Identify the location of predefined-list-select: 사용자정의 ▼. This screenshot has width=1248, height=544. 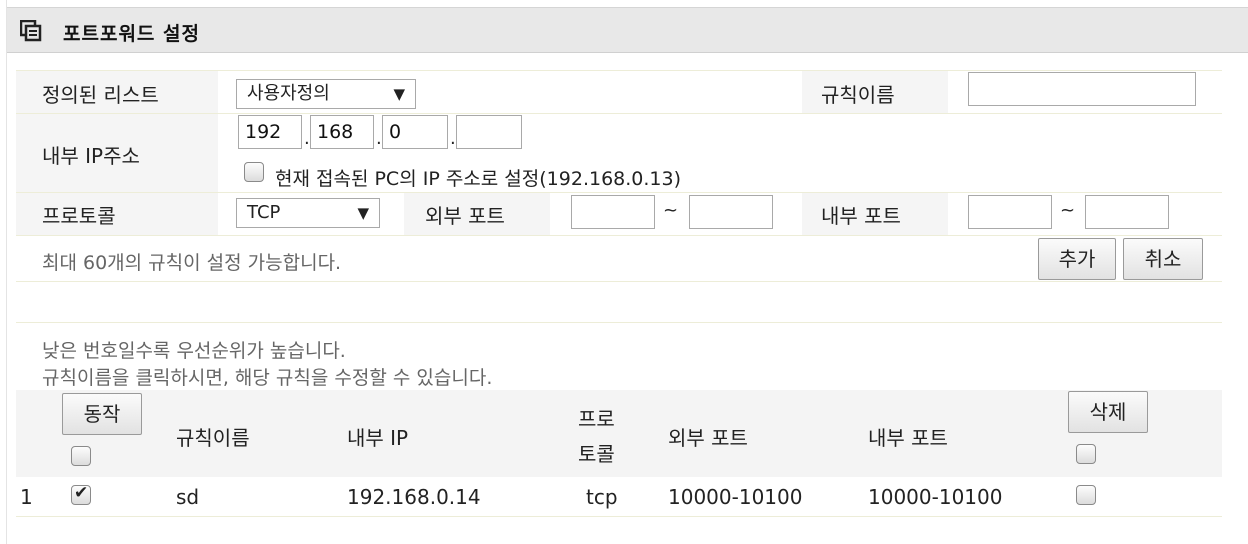
(326, 94).